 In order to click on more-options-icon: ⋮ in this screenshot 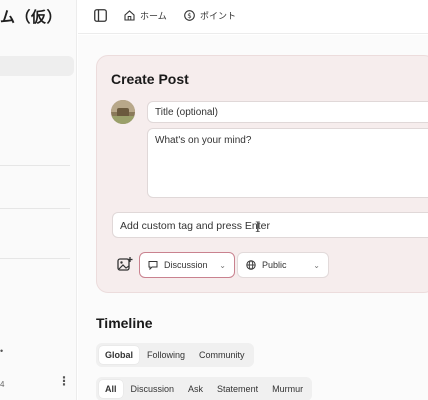, I will do `click(64, 381)`.